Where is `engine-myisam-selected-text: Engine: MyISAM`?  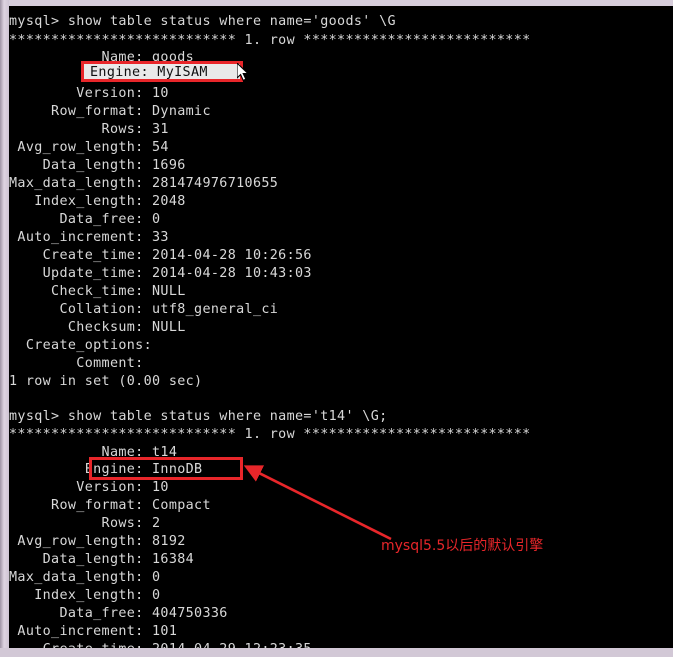
engine-myisam-selected-text: Engine: MyISAM is located at coordinates (149, 72).